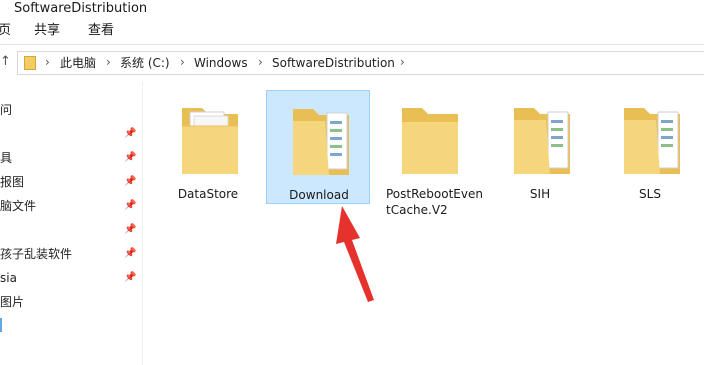  I want to click on sidebar-item-2: 具, so click(6, 158).